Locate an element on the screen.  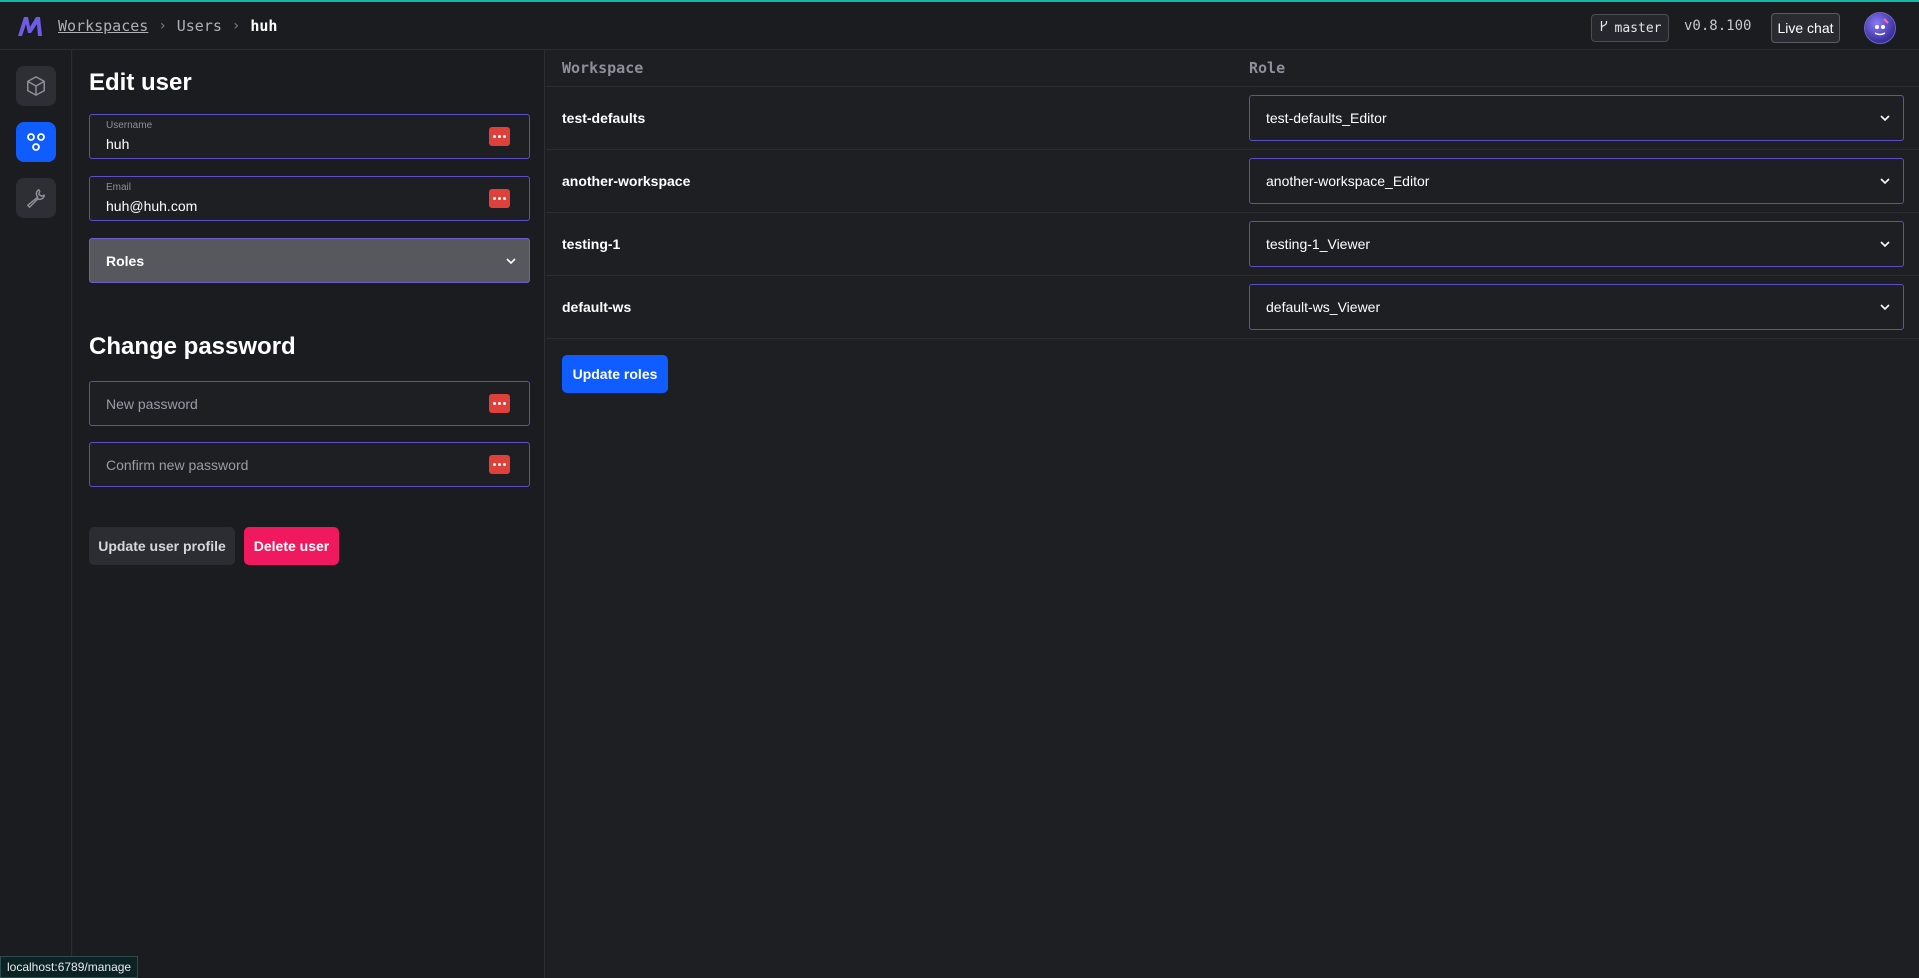
email-label: Email is located at coordinates (119, 187).